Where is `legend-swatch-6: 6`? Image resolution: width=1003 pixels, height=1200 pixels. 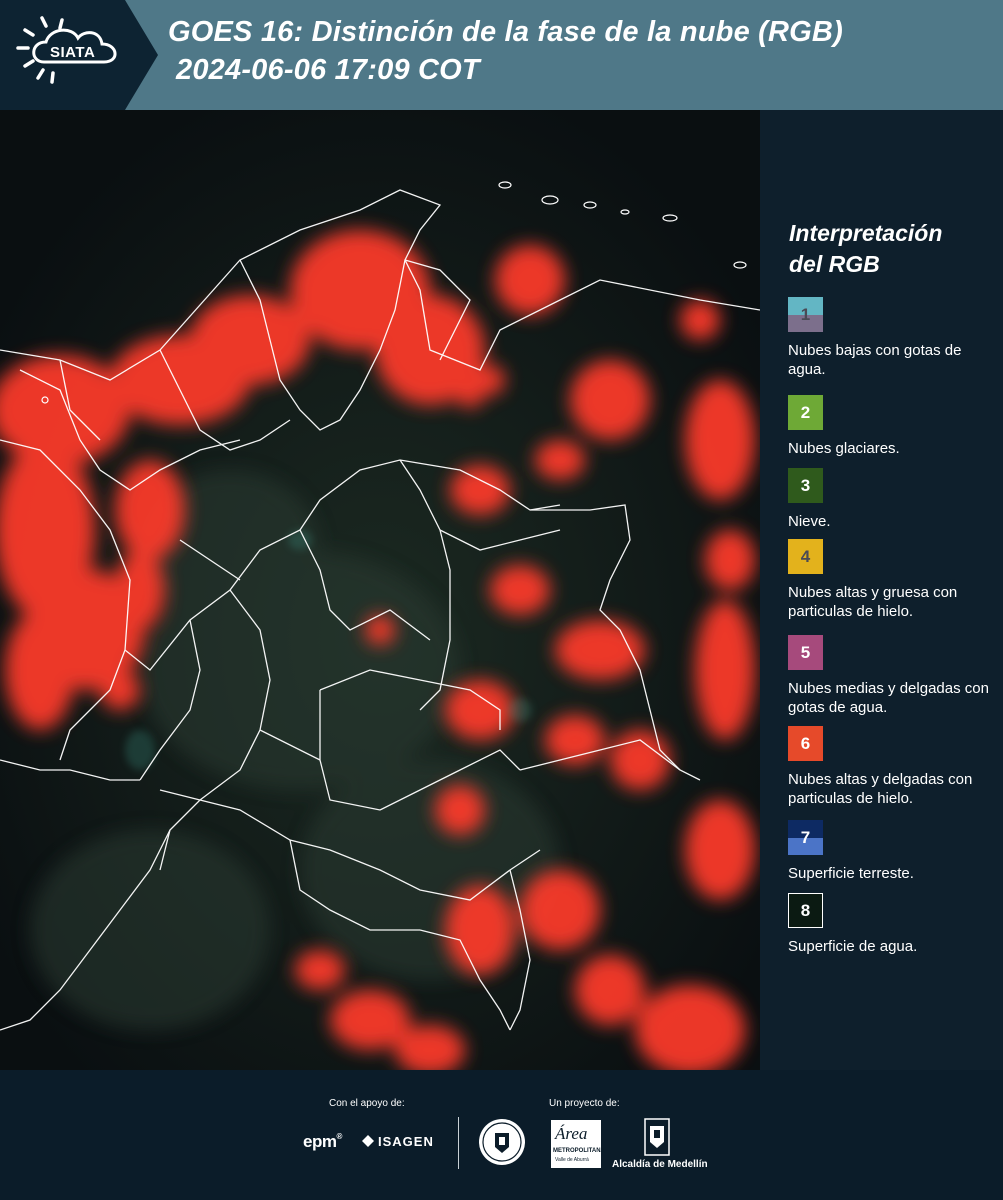 legend-swatch-6: 6 is located at coordinates (805, 743).